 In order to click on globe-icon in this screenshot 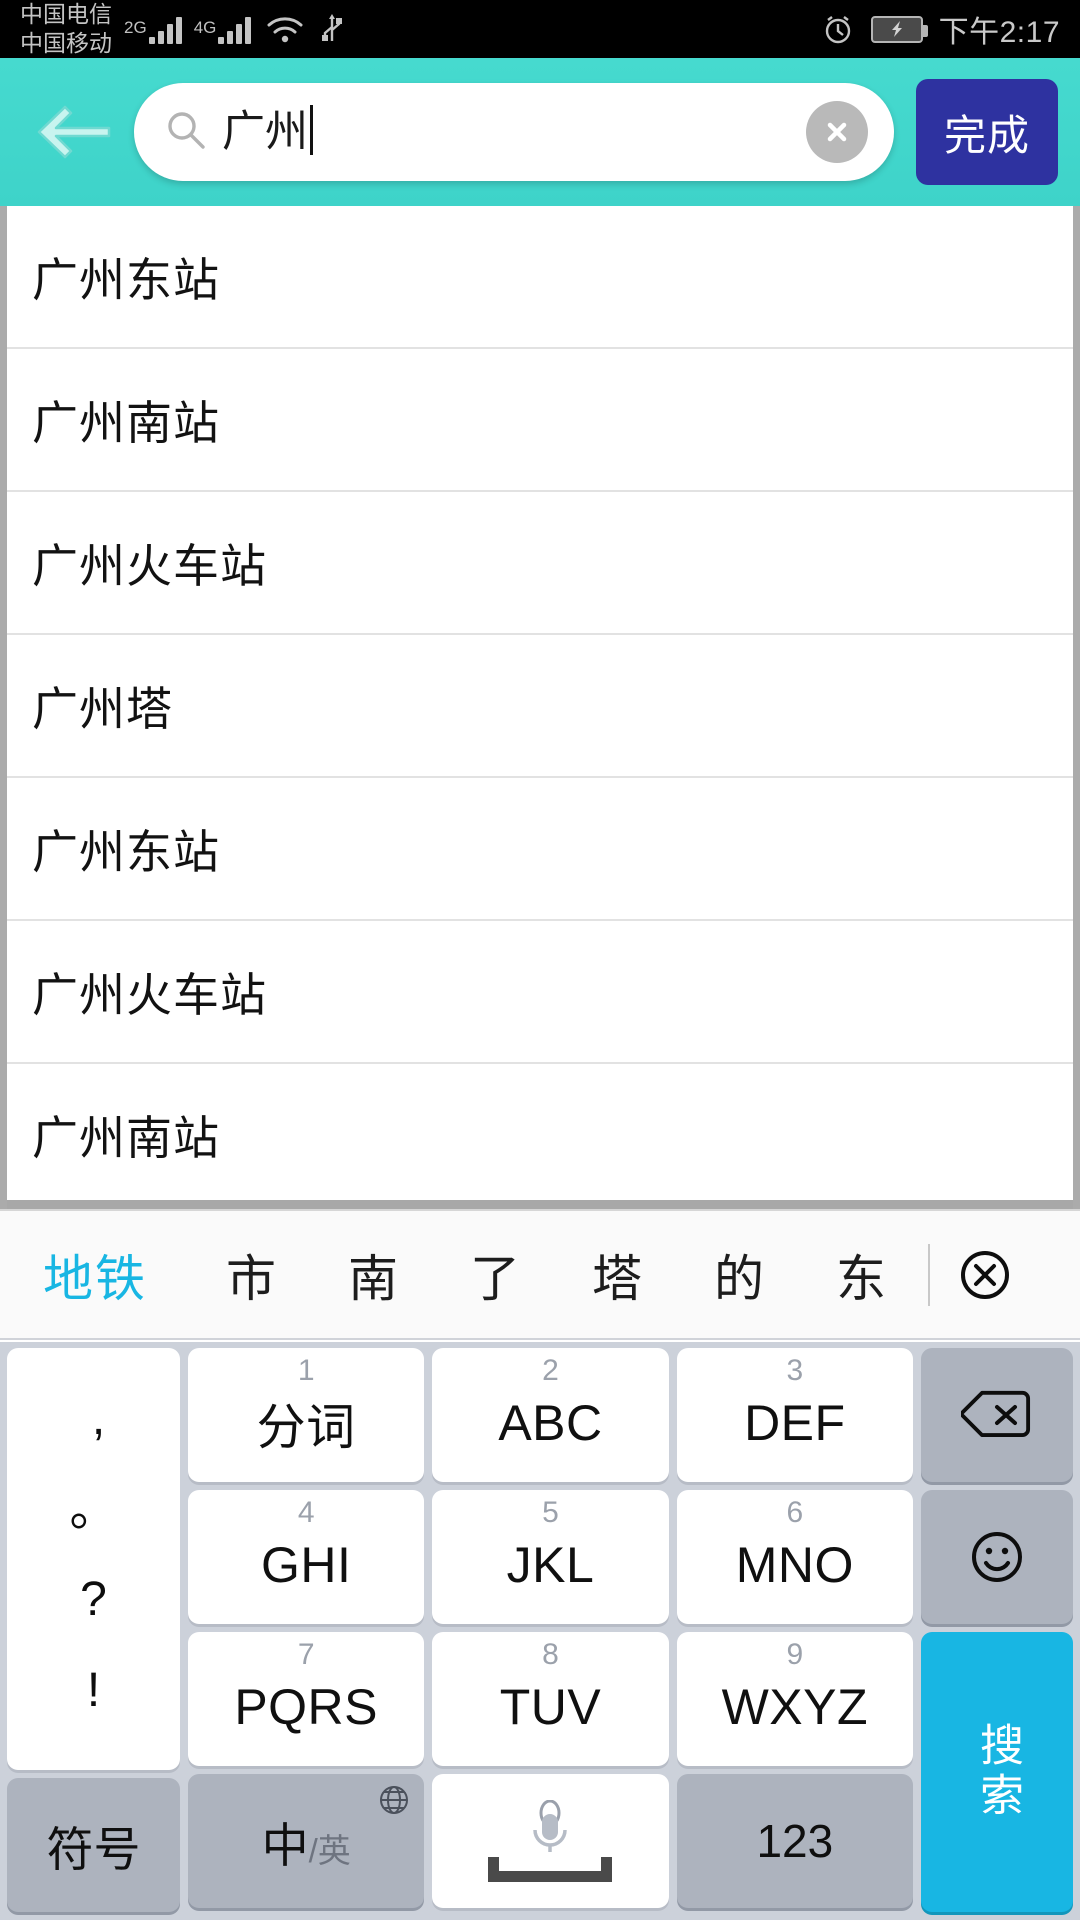, I will do `click(394, 1802)`.